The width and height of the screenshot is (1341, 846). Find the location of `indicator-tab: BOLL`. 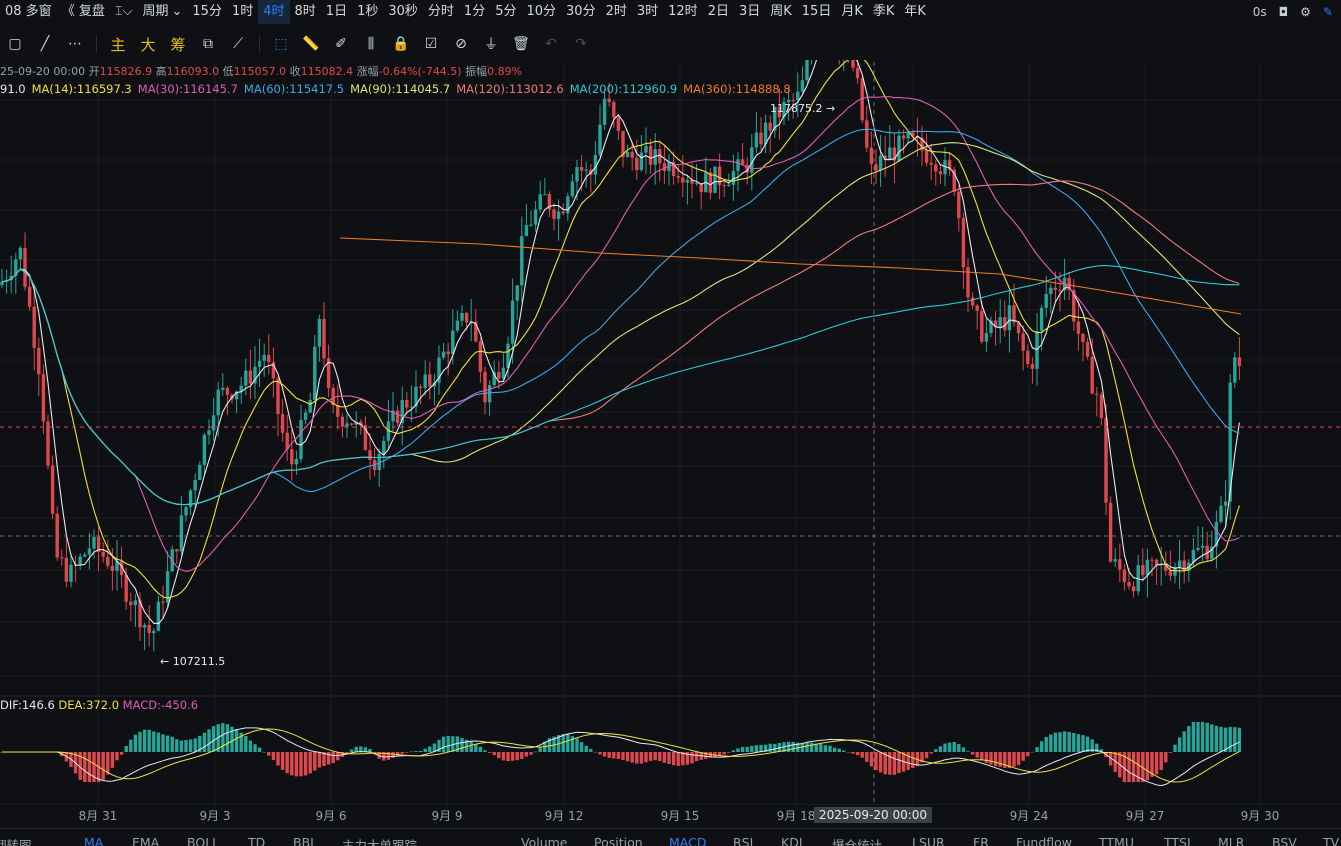

indicator-tab: BOLL is located at coordinates (203, 840).